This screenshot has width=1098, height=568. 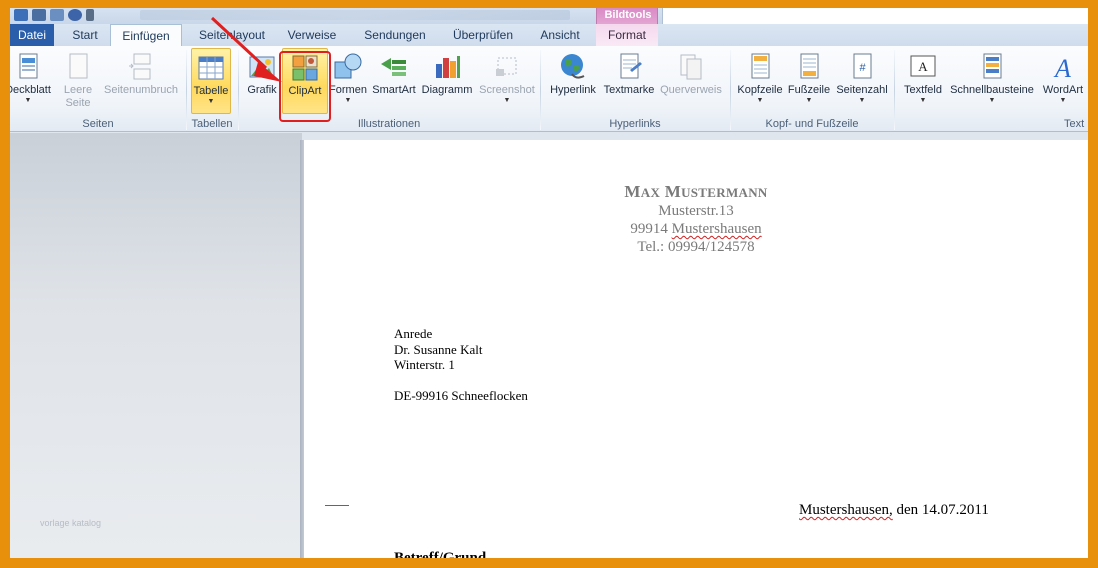 I want to click on tab-datei: Datei, so click(x=32, y=35).